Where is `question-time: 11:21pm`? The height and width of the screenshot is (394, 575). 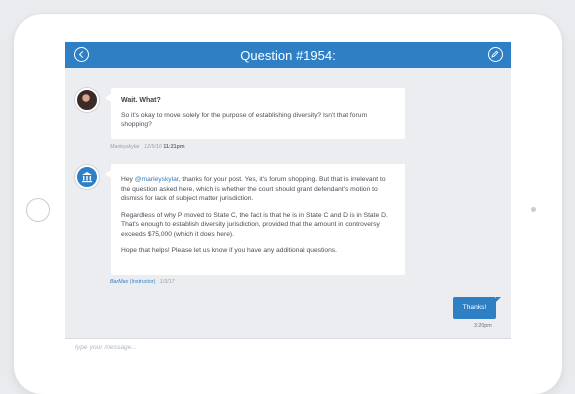 question-time: 11:21pm is located at coordinates (174, 147).